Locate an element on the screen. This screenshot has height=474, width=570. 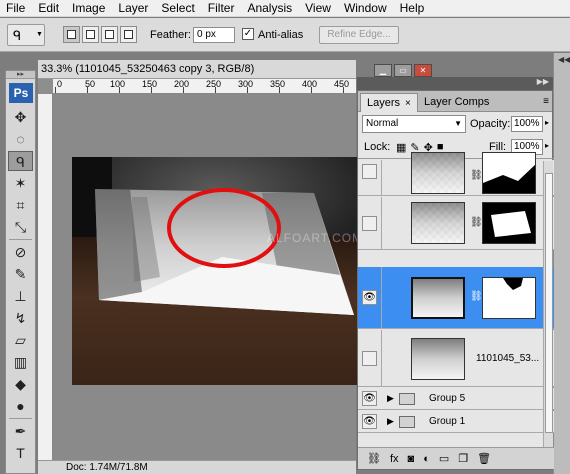
marquee-tool-icon: ◌ is located at coordinates (20, 139).